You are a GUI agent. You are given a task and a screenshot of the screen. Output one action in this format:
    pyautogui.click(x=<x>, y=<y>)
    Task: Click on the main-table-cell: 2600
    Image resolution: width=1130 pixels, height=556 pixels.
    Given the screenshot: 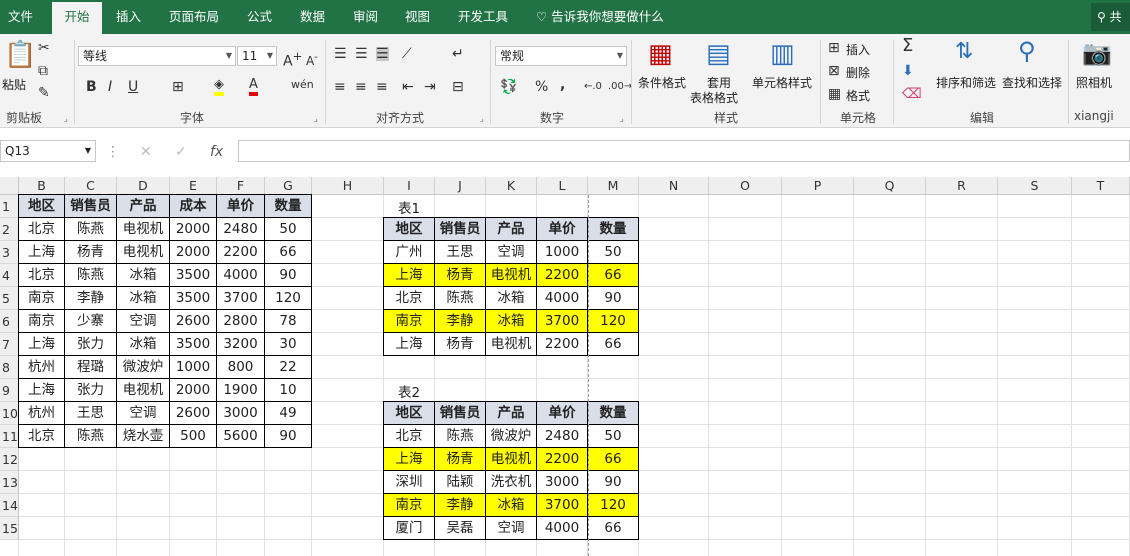 What is the action you would take?
    pyautogui.click(x=193, y=321)
    